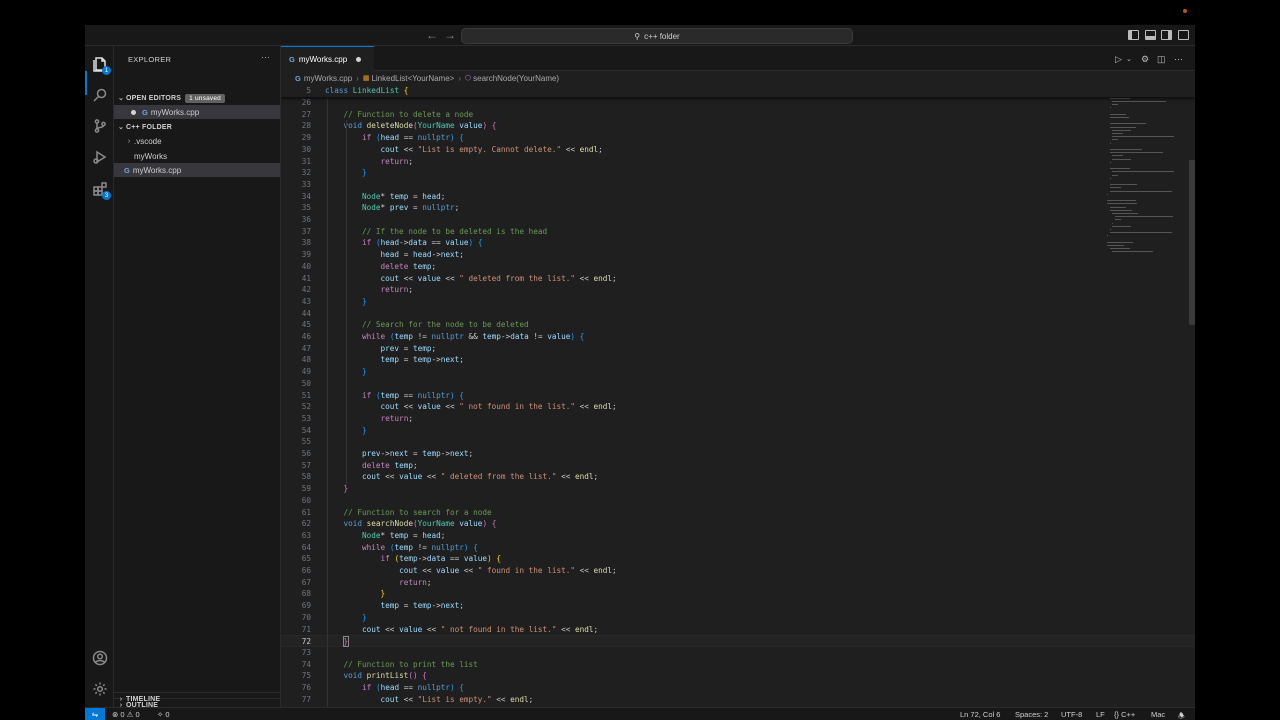 This screenshot has height=720, width=1280. I want to click on source-control-icon, so click(100, 126).